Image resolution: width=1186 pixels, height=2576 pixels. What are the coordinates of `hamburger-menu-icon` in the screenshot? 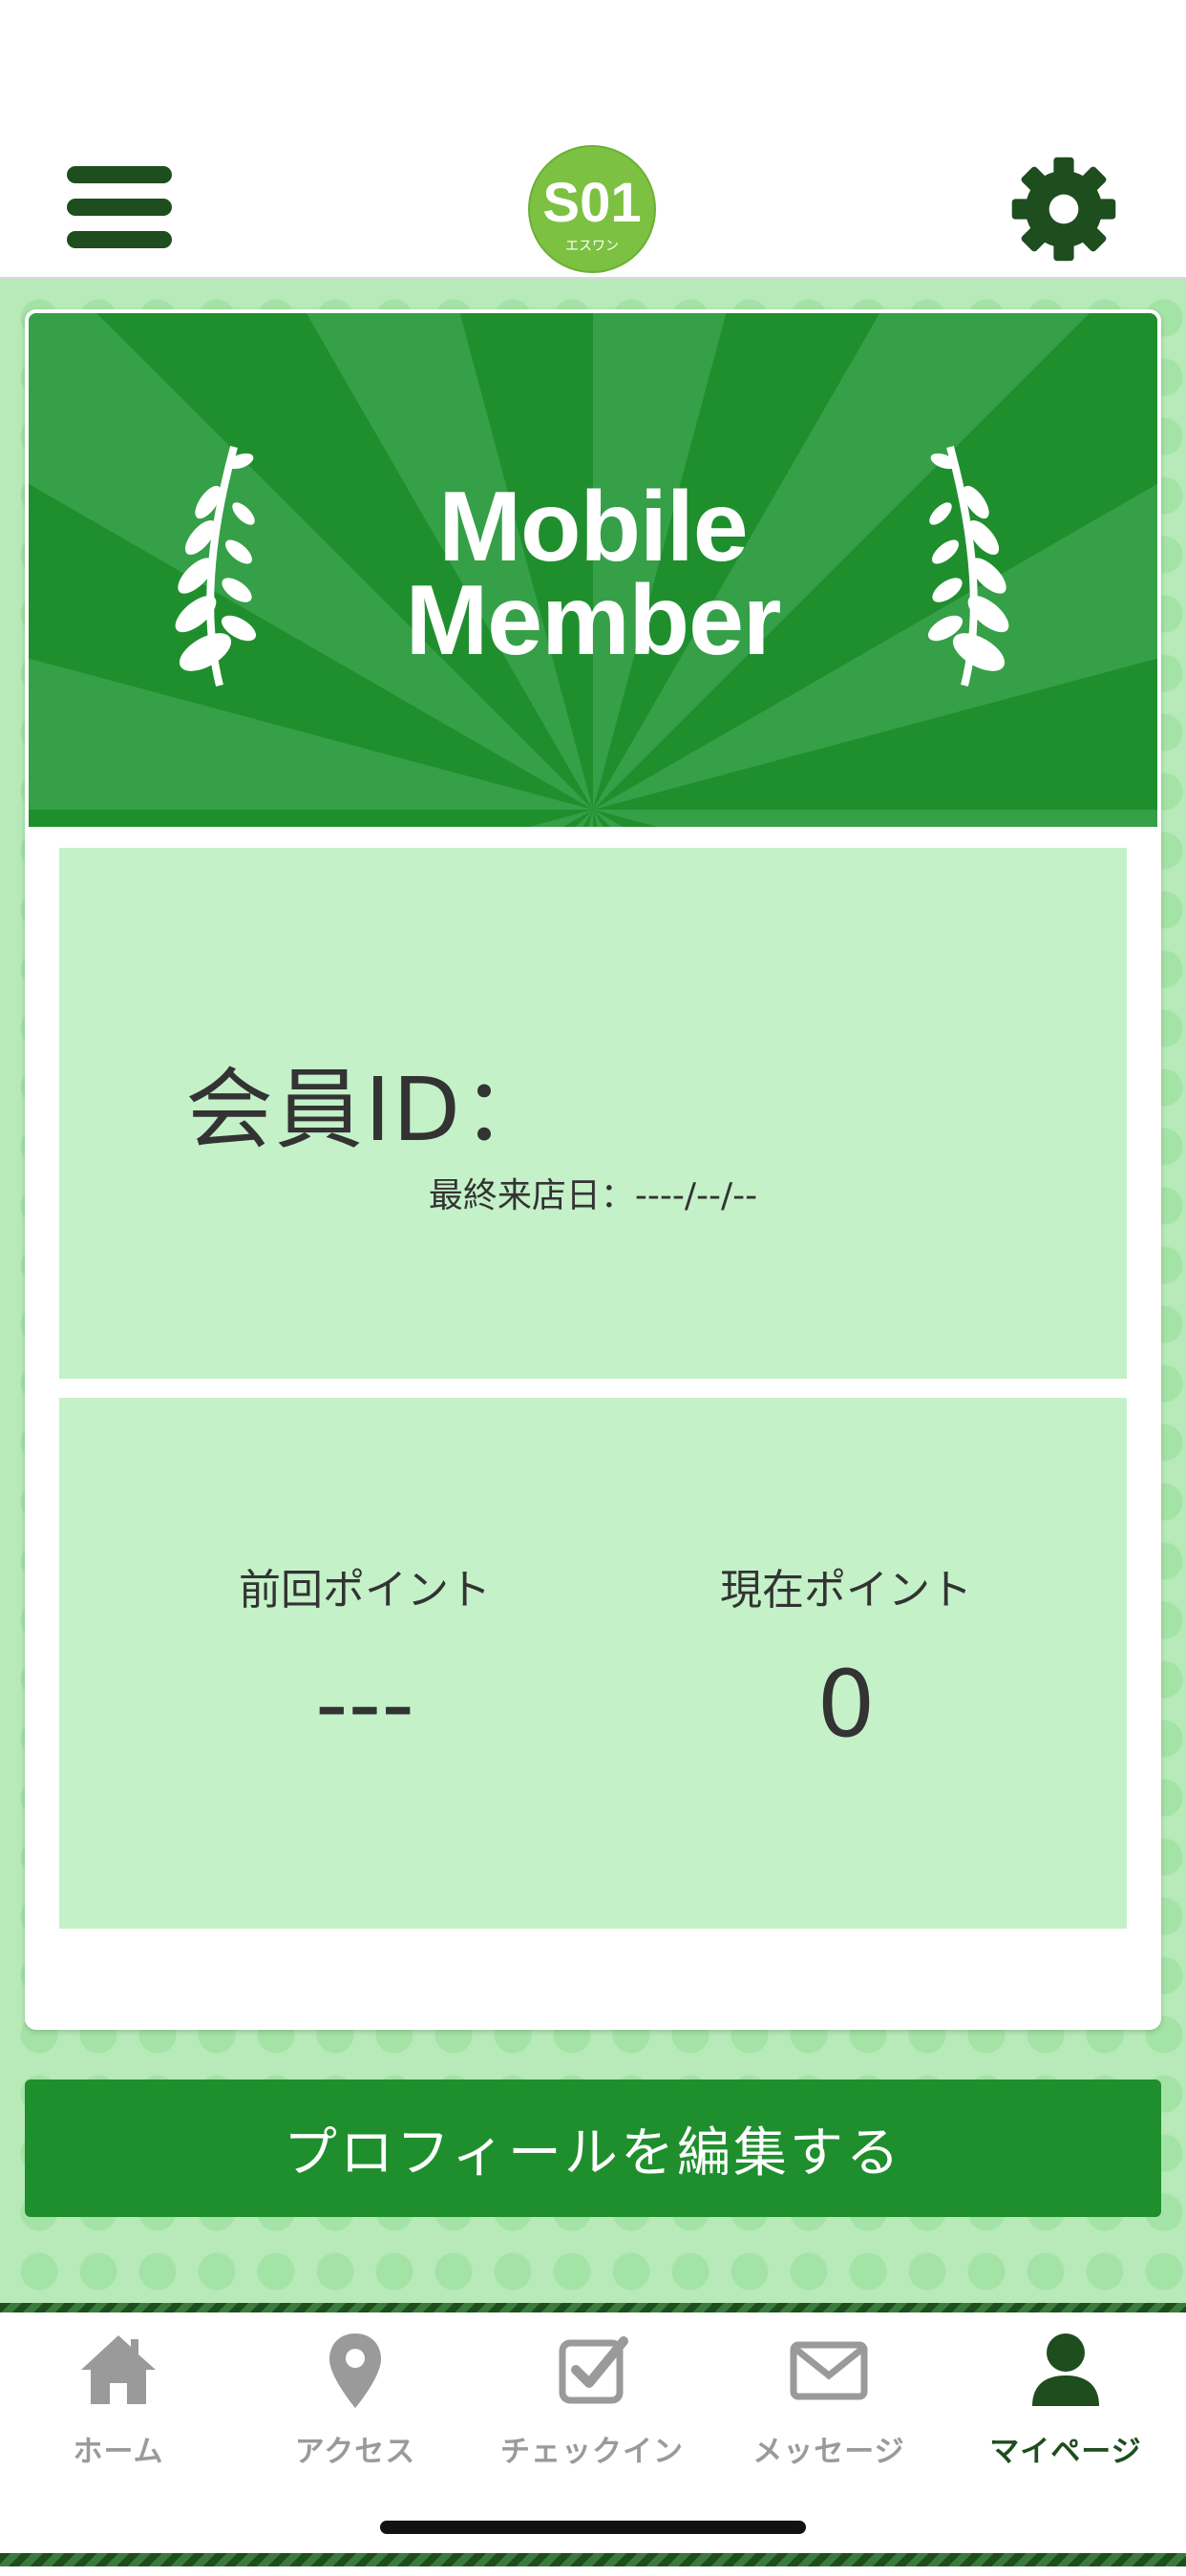 It's located at (120, 208).